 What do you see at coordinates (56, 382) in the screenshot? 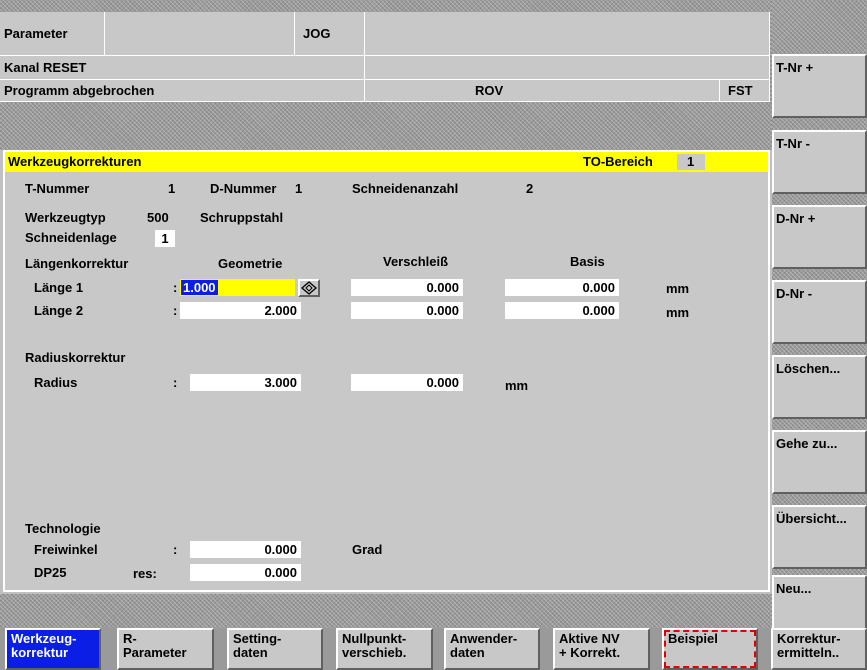
I see `radius-label: Radius` at bounding box center [56, 382].